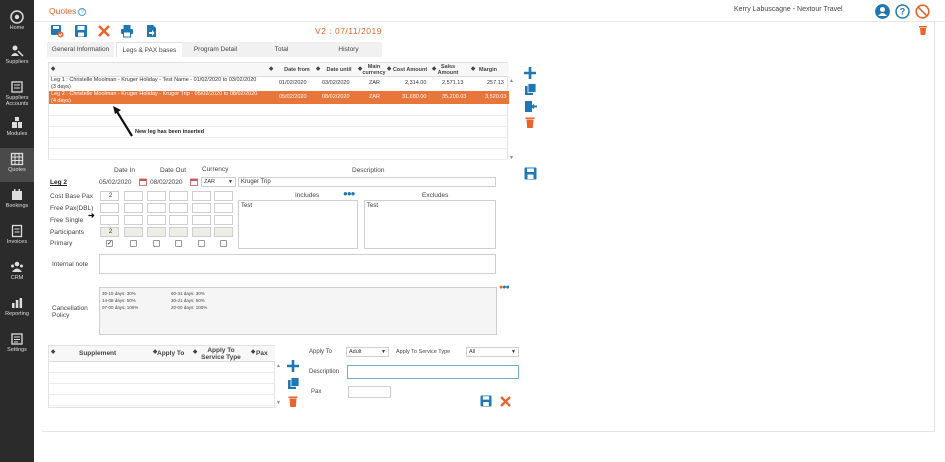 The height and width of the screenshot is (462, 945). Describe the element at coordinates (104, 31) in the screenshot. I see `cancel-icon` at that location.